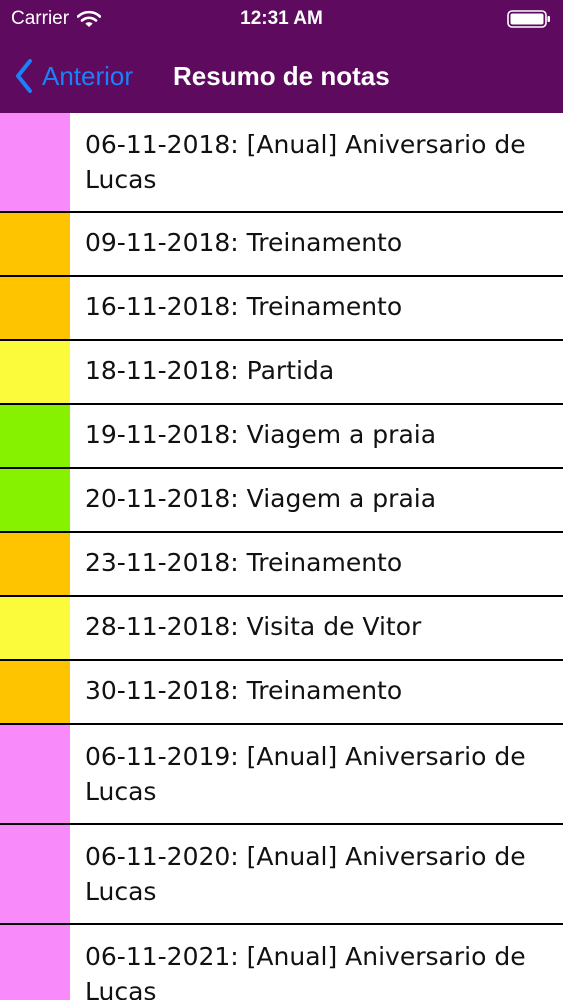 The height and width of the screenshot is (1000, 563). I want to click on note-text: 19-11-2018: Viagem a praia, so click(261, 434).